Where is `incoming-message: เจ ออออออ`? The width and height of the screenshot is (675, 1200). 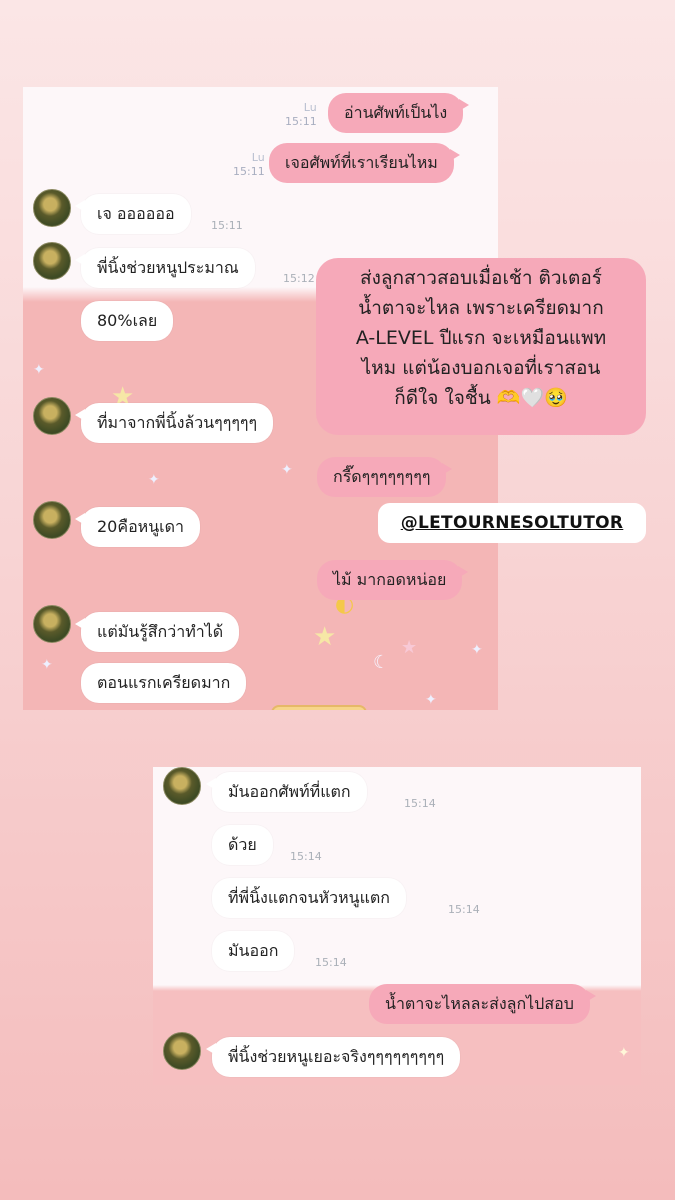
incoming-message: เจ ออออออ is located at coordinates (133, 214).